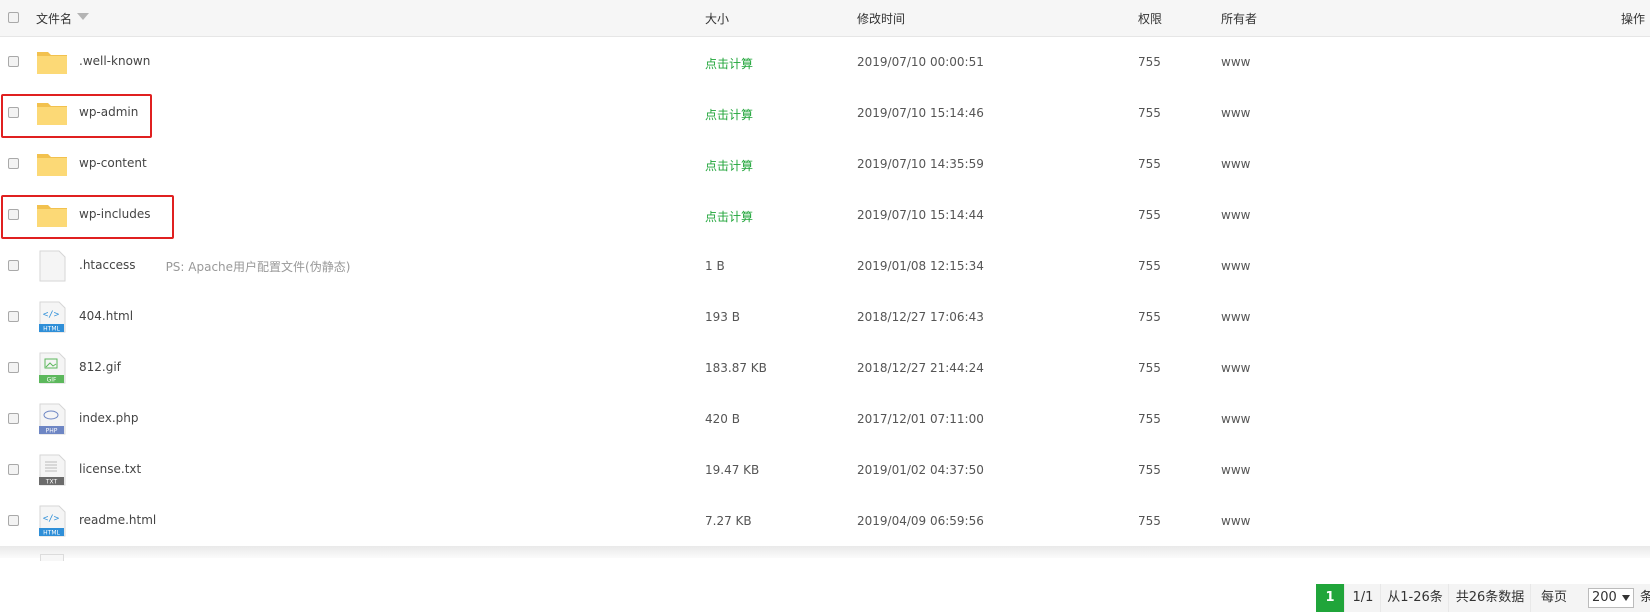 This screenshot has height=613, width=1650. Describe the element at coordinates (76, 116) in the screenshot. I see `highlight-box-wp-admin` at that location.